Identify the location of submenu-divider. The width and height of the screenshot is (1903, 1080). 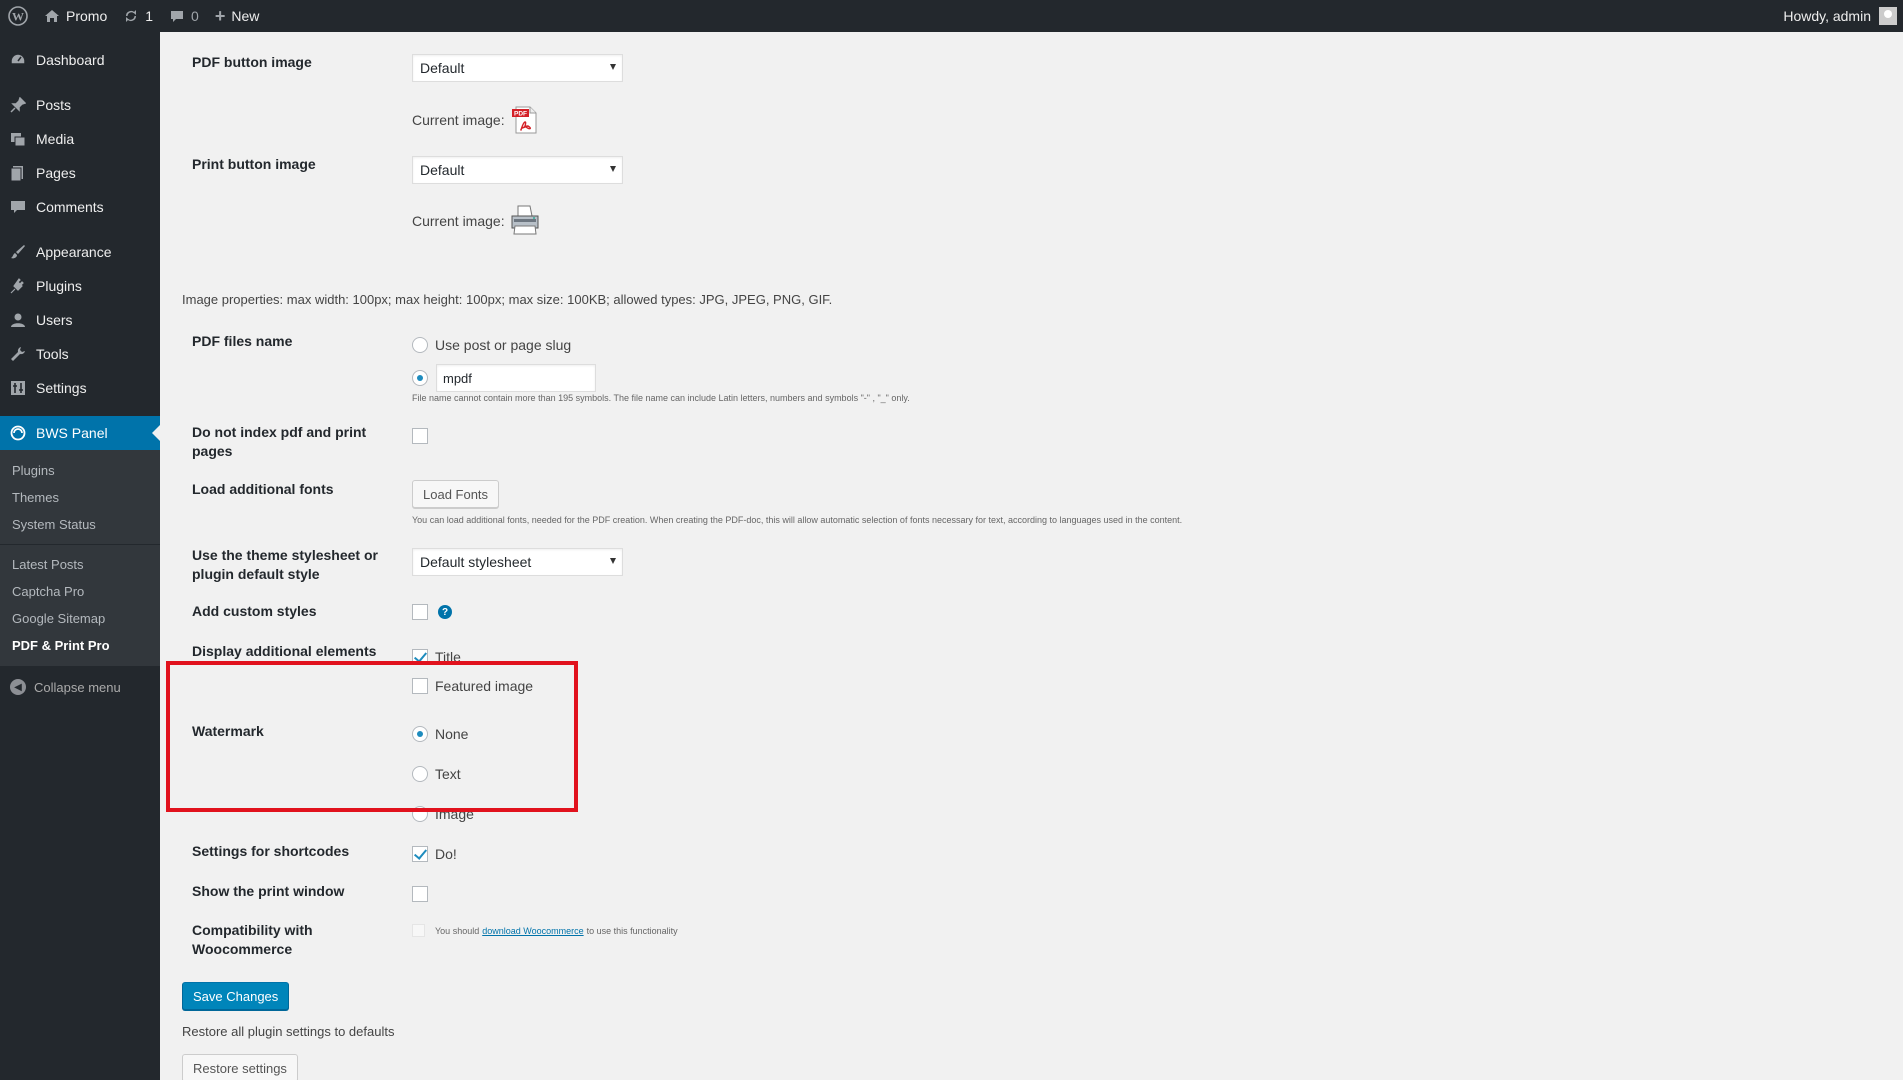
(80, 544).